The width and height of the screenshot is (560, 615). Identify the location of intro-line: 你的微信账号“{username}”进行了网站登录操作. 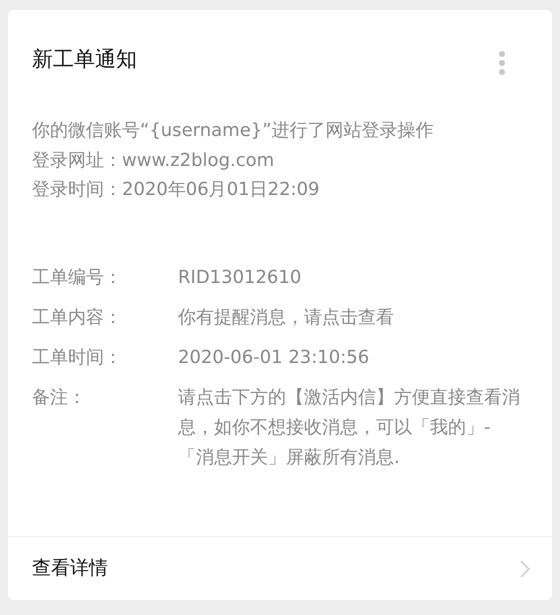
(233, 131).